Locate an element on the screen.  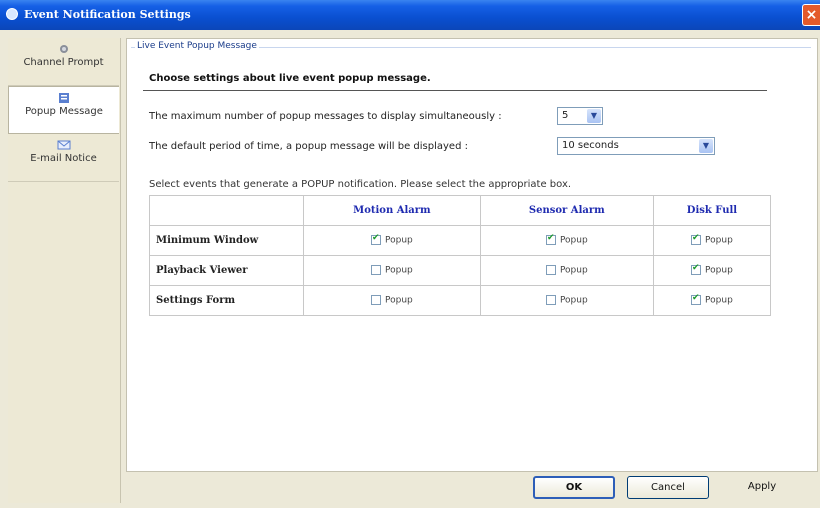
column-header-sensor-alarm: Sensor Alarm is located at coordinates (566, 210).